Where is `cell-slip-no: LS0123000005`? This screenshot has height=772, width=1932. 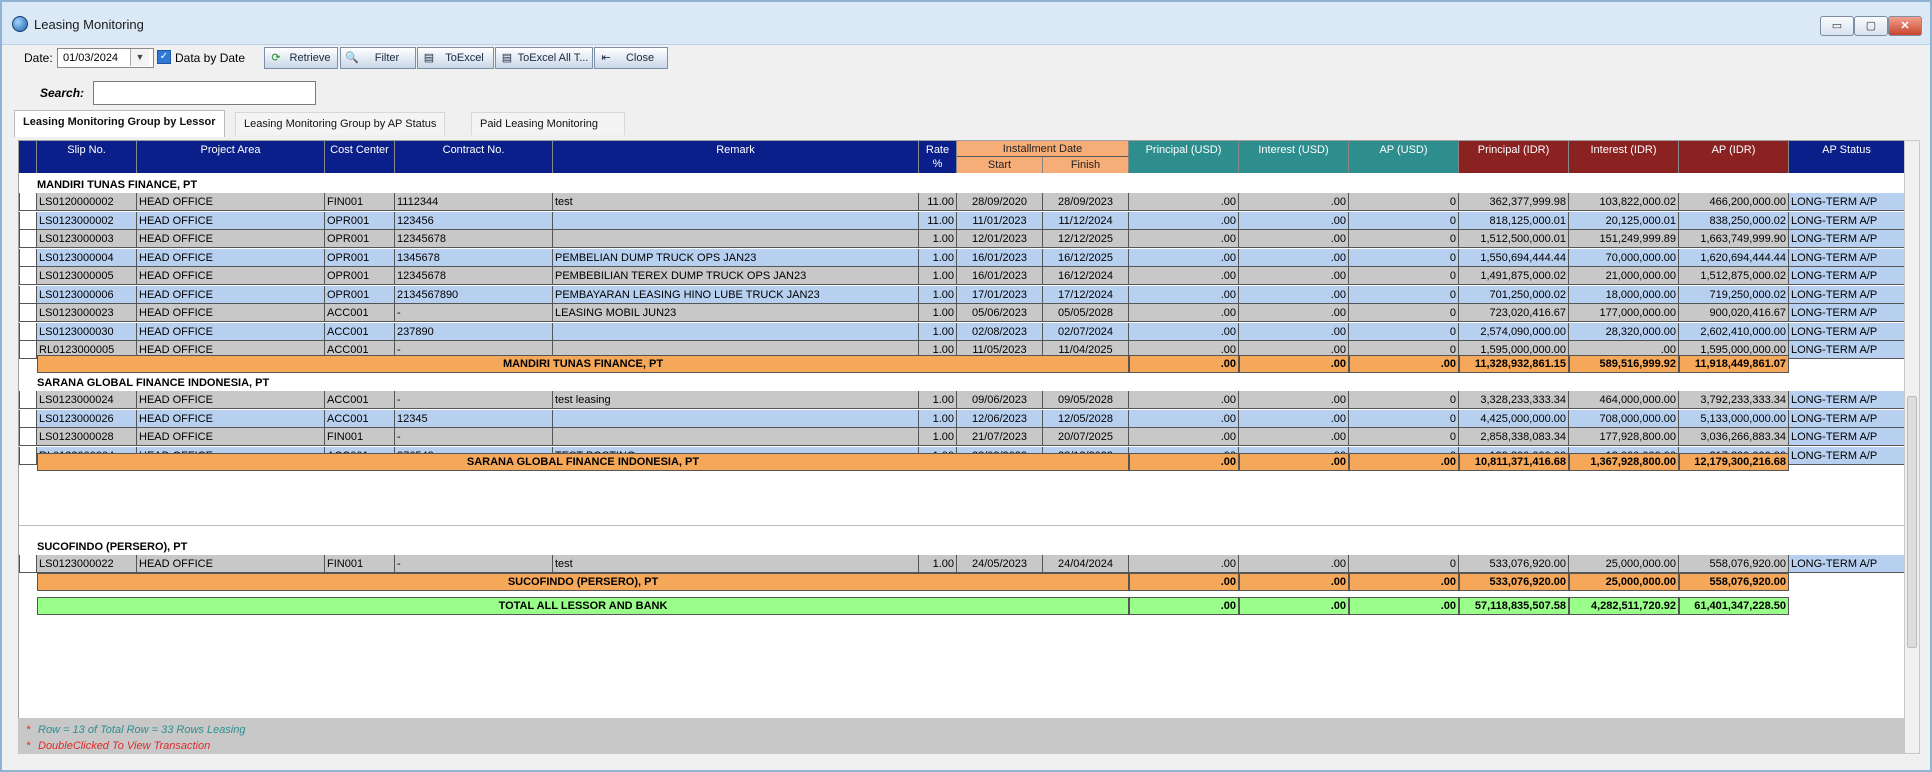 cell-slip-no: LS0123000005 is located at coordinates (87, 276).